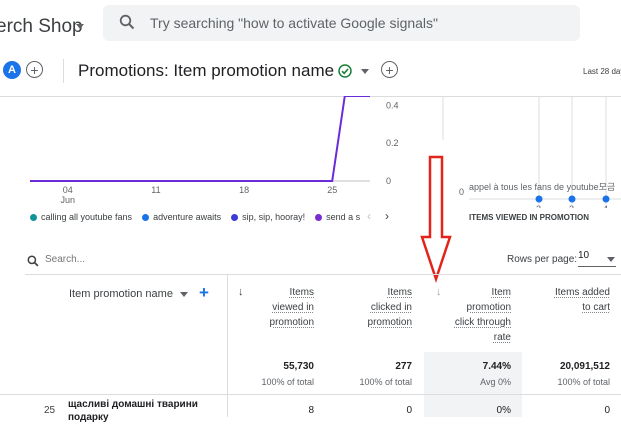 This screenshot has width=621, height=424. Describe the element at coordinates (68, 190) in the screenshot. I see `x-tick-label: 04` at that location.